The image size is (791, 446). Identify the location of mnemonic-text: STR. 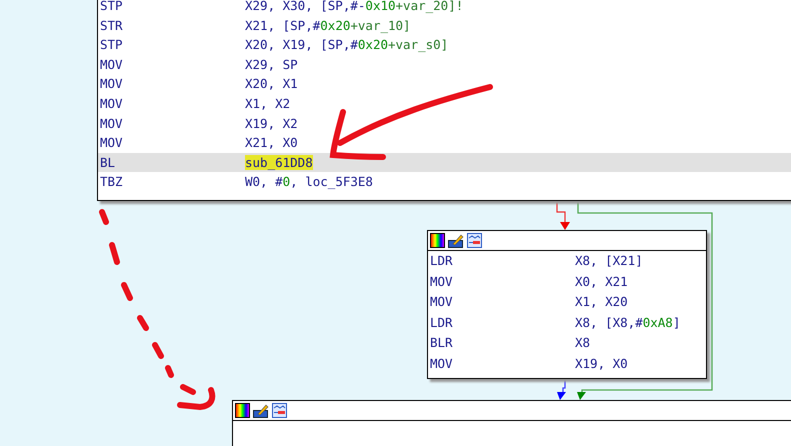
(112, 25).